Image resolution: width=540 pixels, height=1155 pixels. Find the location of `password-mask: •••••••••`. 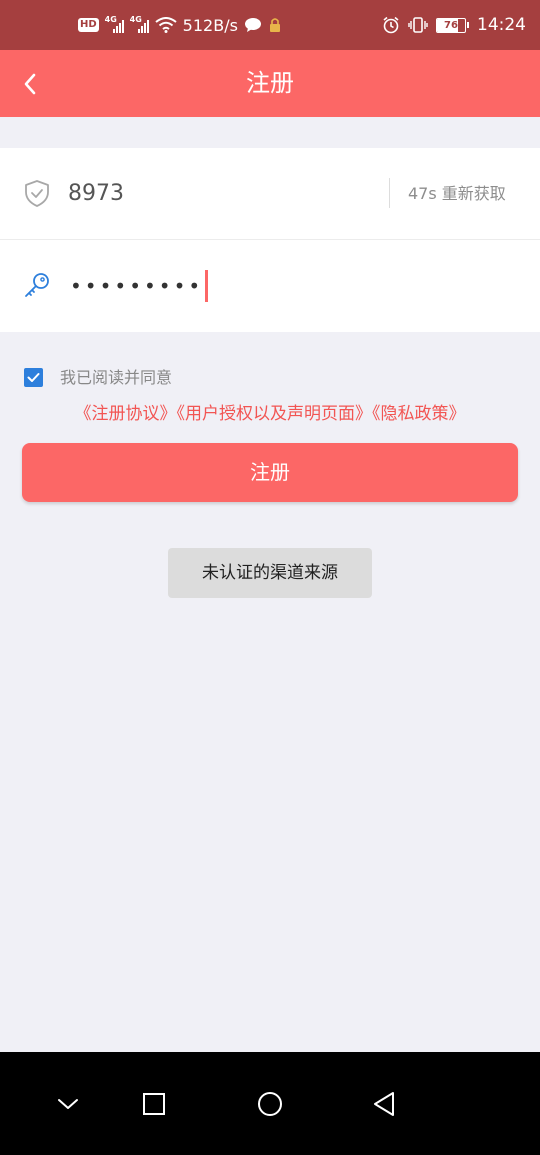

password-mask: ••••••••• is located at coordinates (137, 286).